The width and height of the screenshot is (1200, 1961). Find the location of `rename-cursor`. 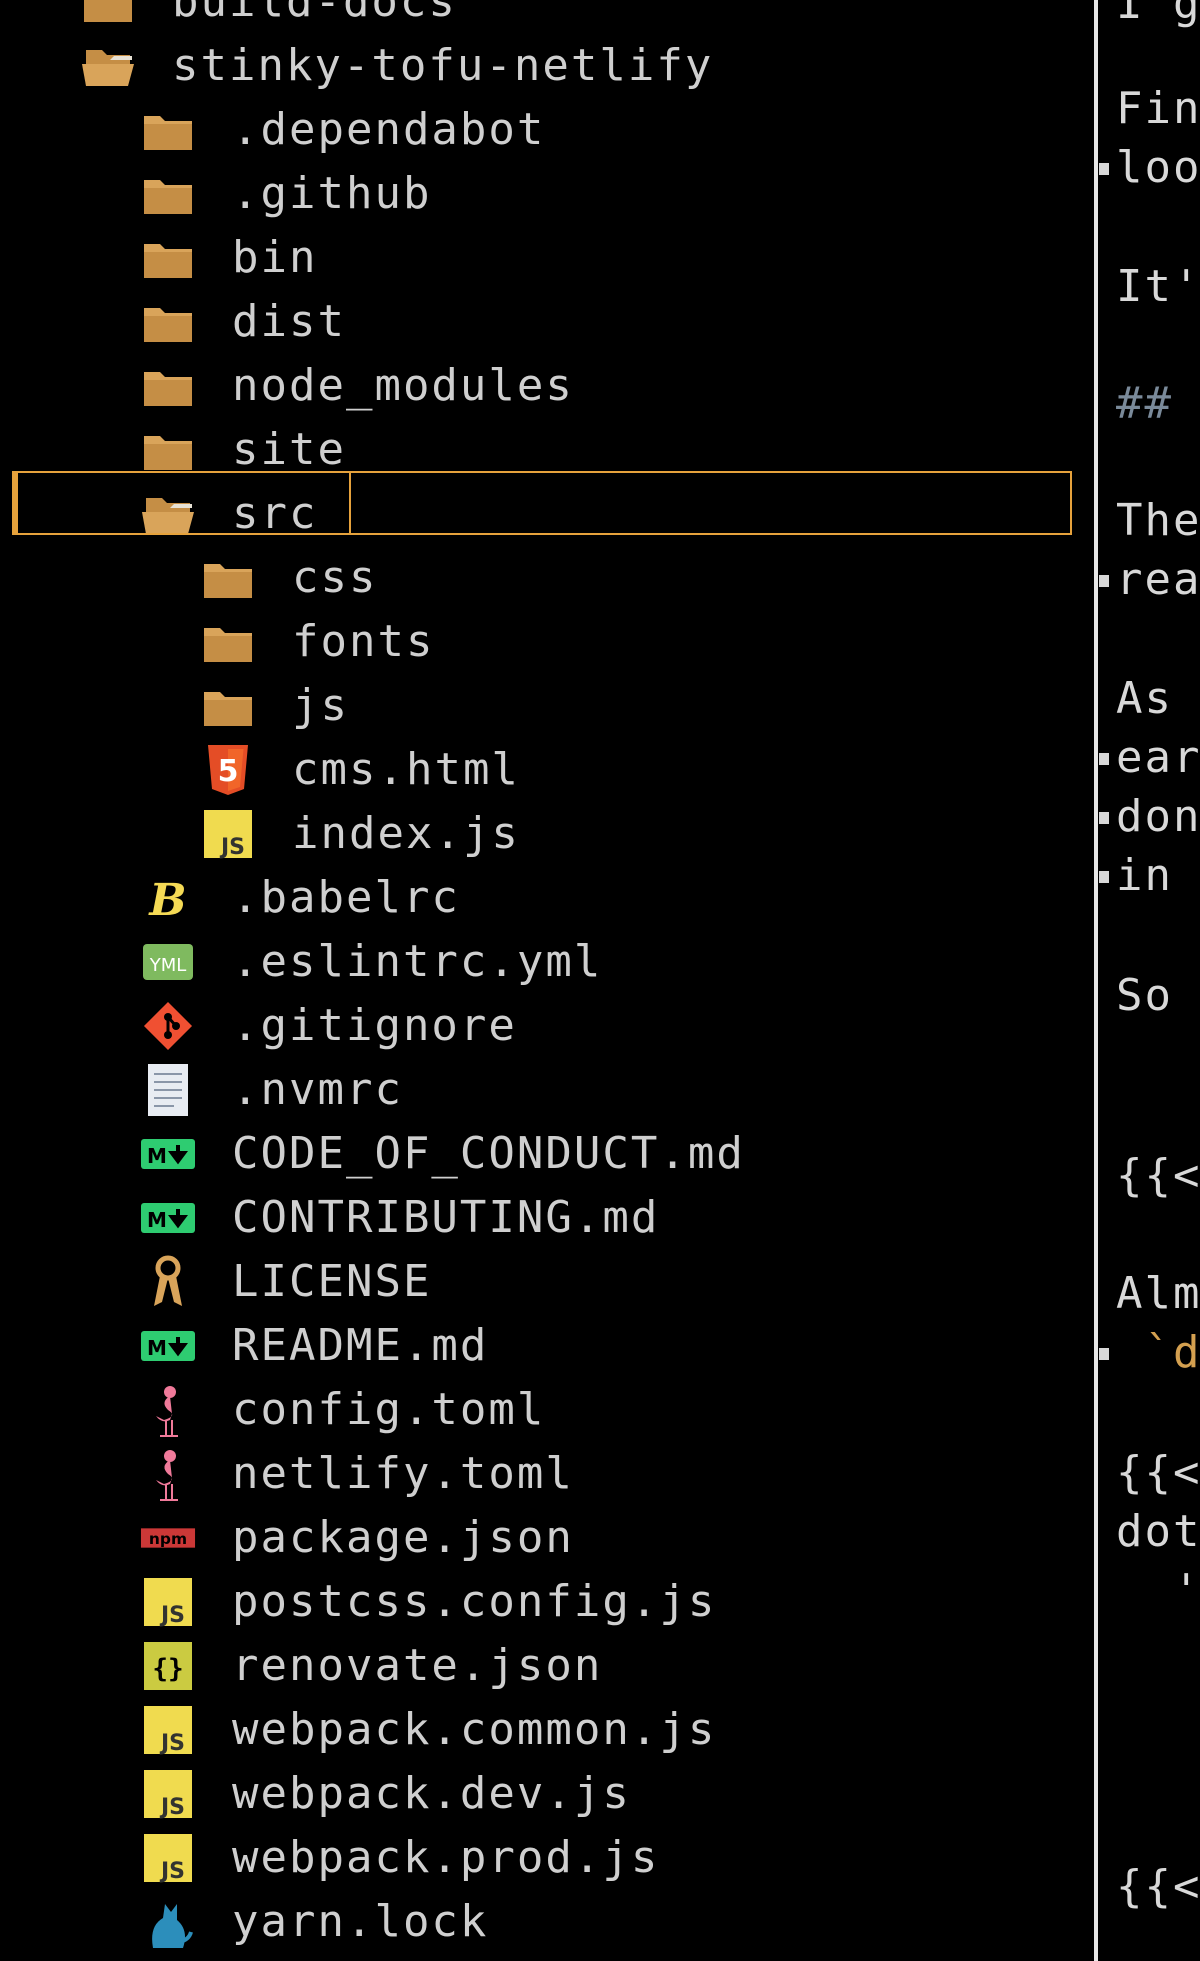

rename-cursor is located at coordinates (350, 503).